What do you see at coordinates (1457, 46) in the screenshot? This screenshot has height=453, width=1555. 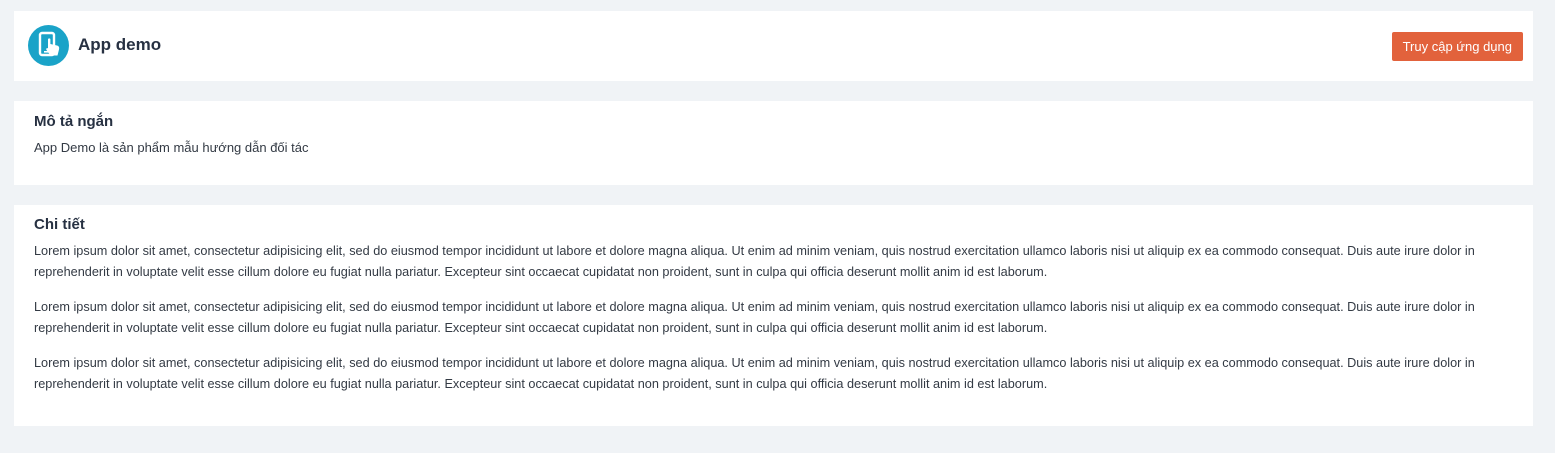 I see `access-app-button: Truy cập ứng dụng` at bounding box center [1457, 46].